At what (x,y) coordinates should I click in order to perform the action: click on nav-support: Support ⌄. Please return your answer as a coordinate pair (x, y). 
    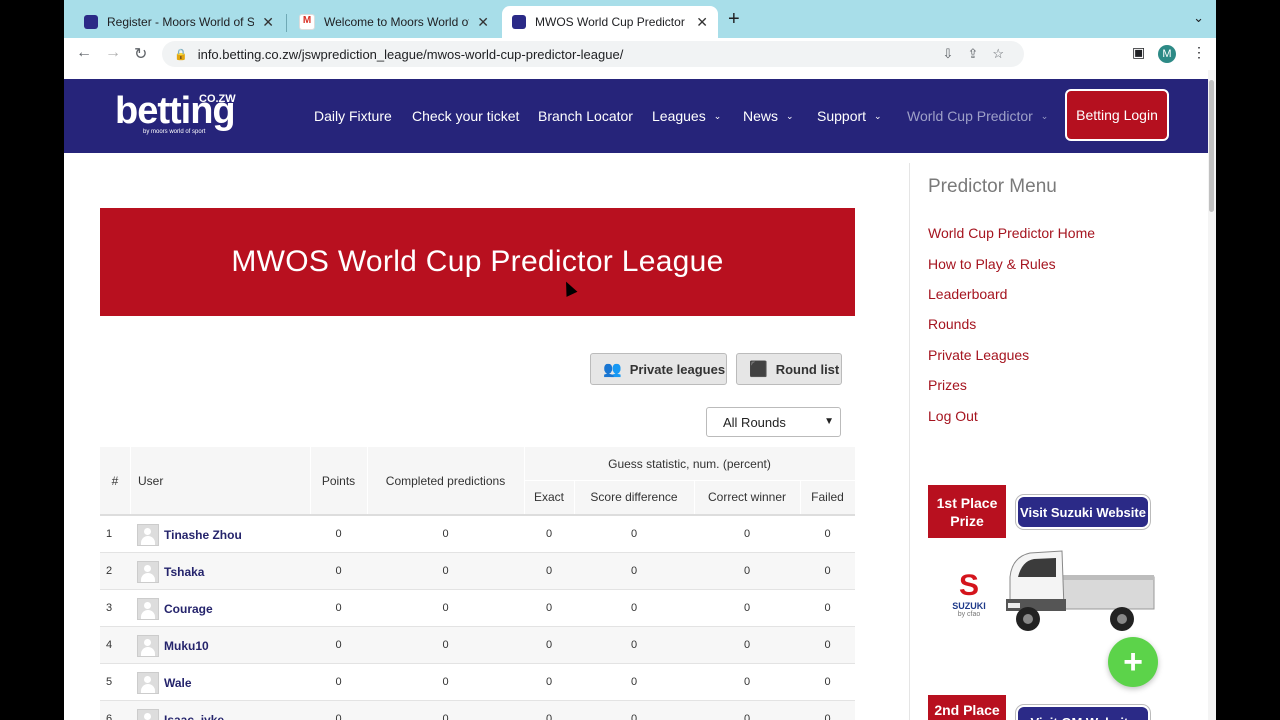
    Looking at the image, I should click on (849, 116).